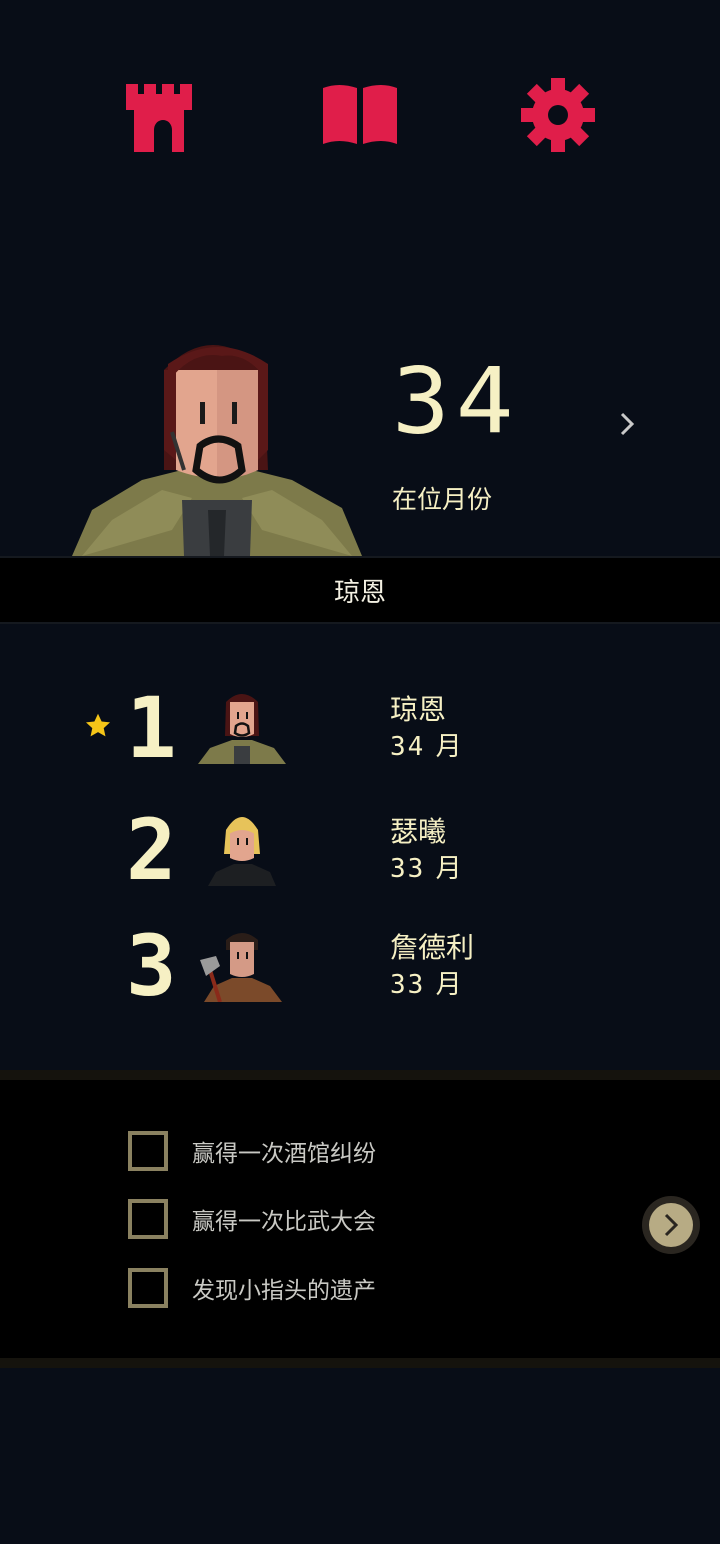  What do you see at coordinates (418, 831) in the screenshot?
I see `ruler-name: 瑟曦` at bounding box center [418, 831].